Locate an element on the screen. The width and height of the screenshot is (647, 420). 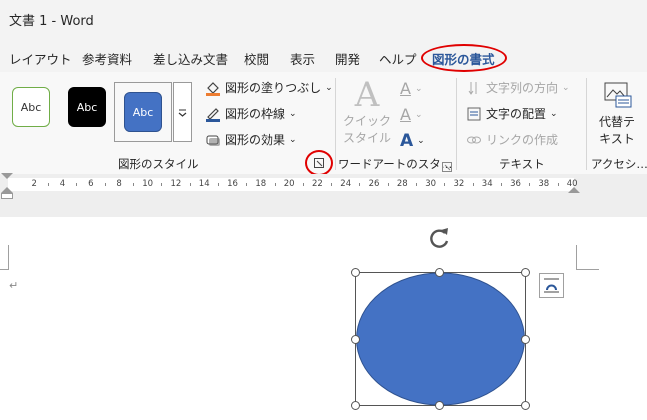
left-indent-marker is located at coordinates (7, 196).